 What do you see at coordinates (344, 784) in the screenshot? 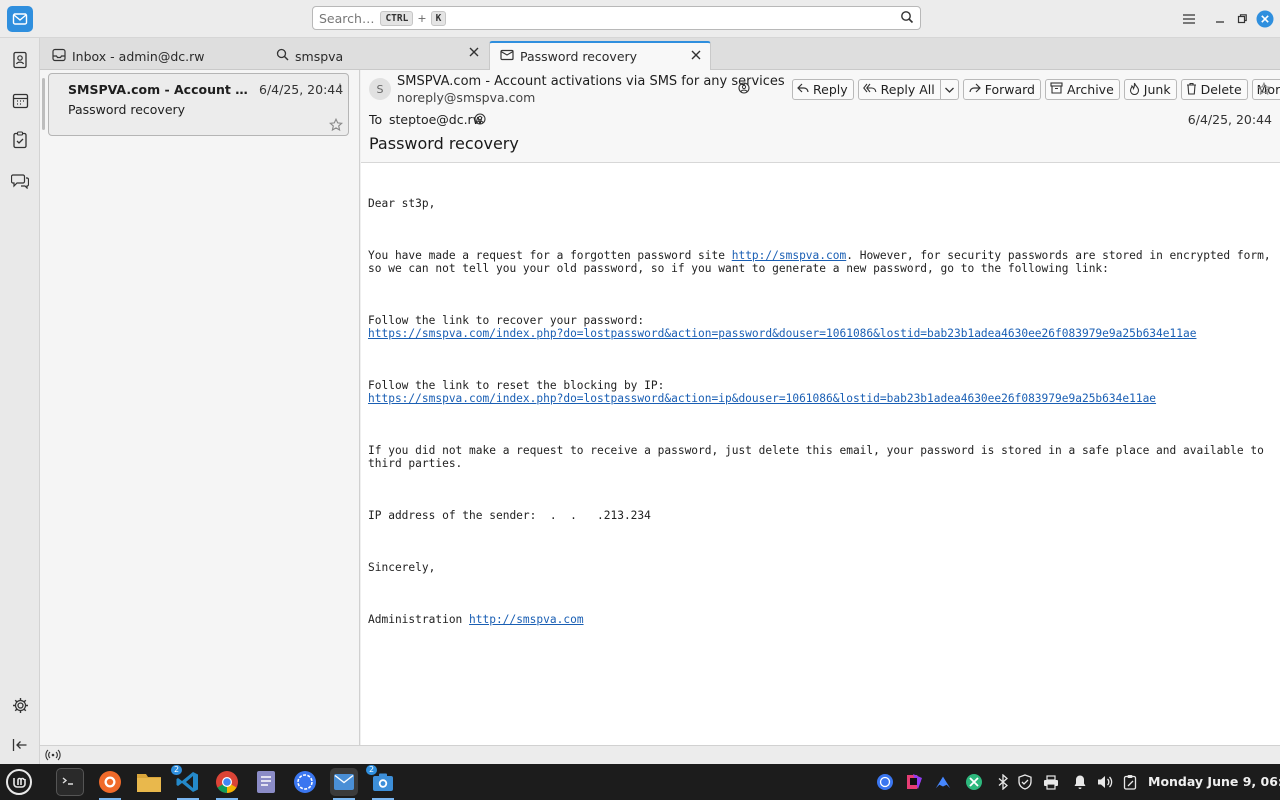
I see `thunderbird-taskbar-icon` at bounding box center [344, 784].